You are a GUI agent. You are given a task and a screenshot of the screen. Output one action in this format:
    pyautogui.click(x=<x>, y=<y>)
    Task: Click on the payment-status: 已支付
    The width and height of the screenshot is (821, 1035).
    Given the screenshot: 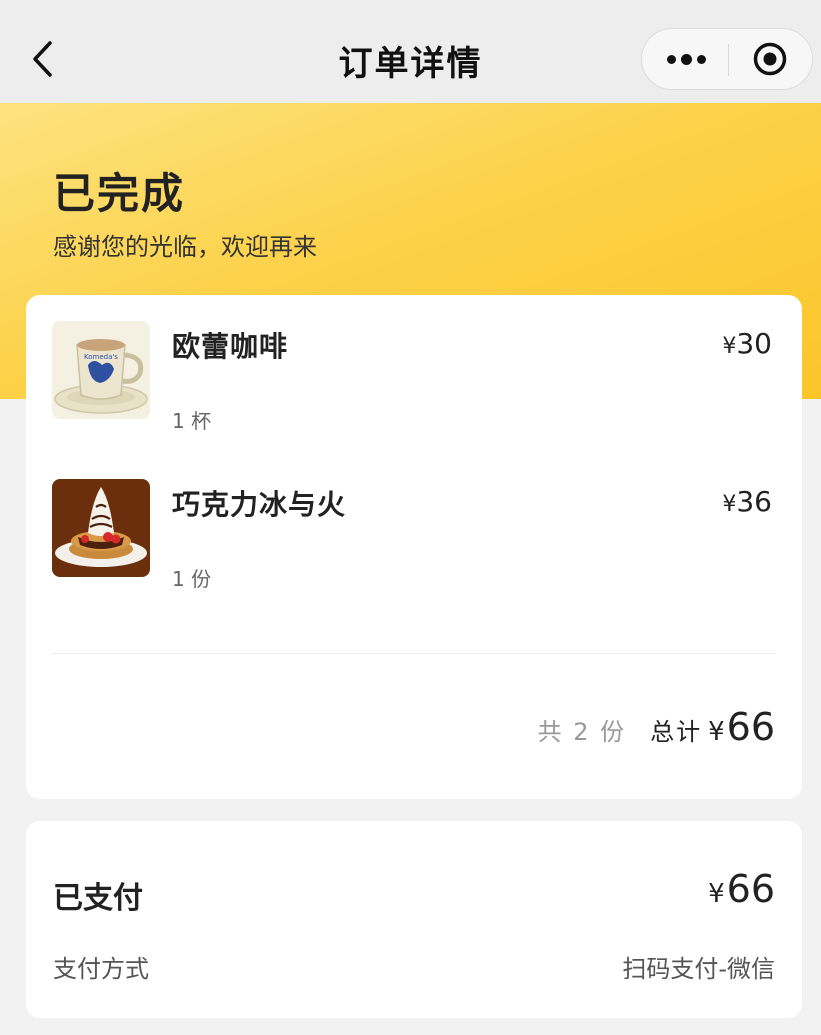 What is the action you would take?
    pyautogui.click(x=98, y=898)
    